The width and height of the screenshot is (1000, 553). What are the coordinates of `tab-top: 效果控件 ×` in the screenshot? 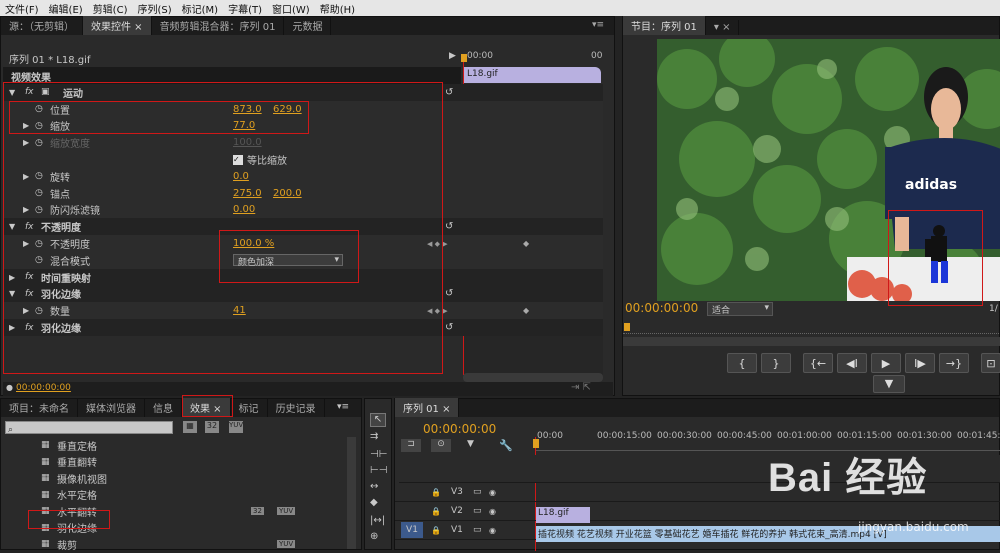 It's located at (117, 25).